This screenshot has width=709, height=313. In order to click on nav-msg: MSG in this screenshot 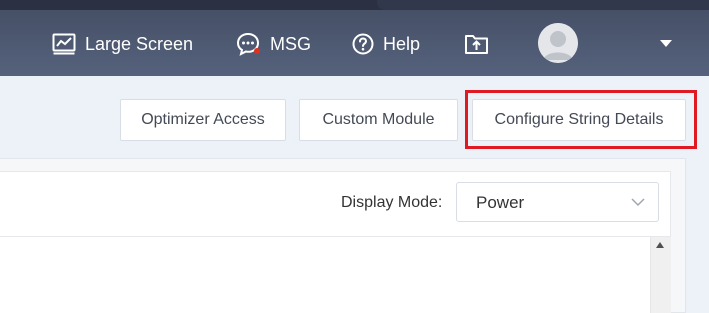, I will do `click(273, 44)`.